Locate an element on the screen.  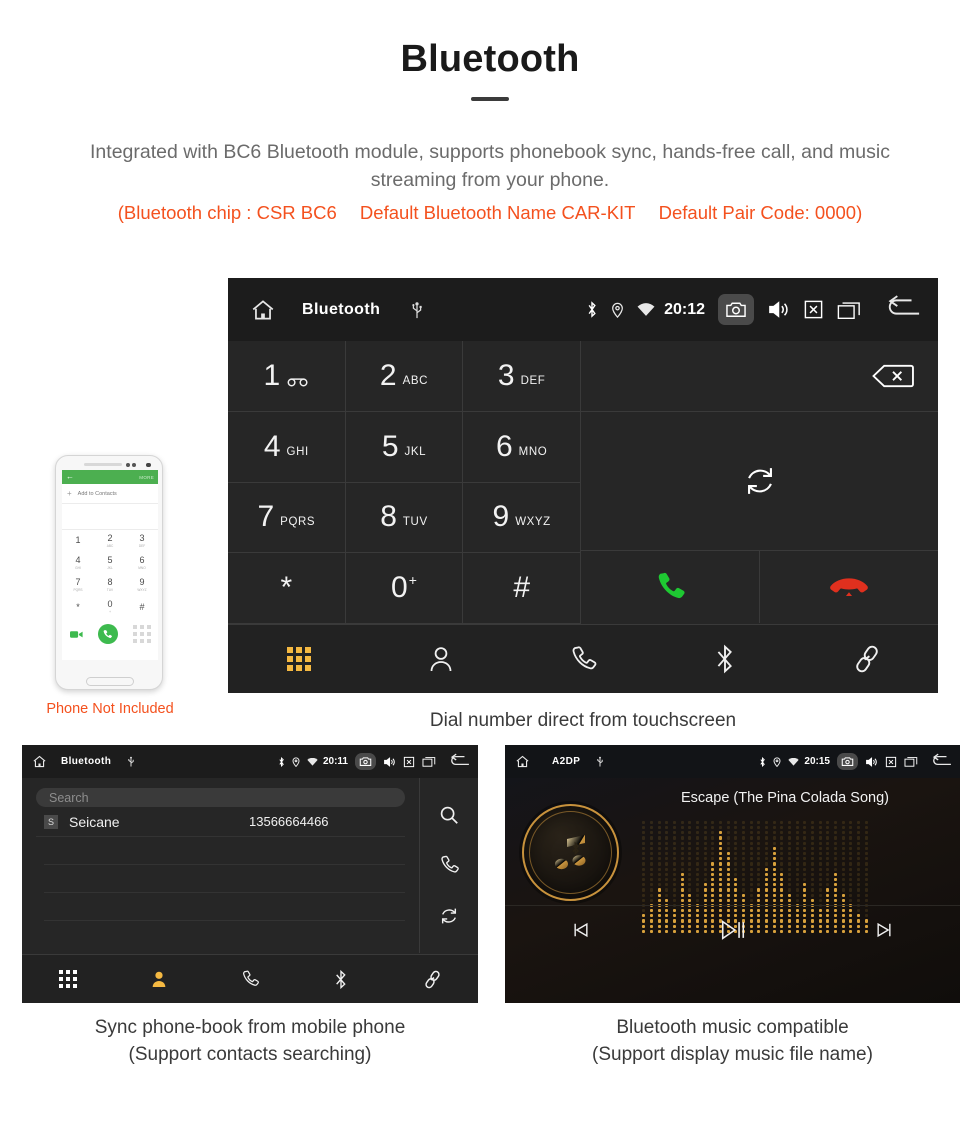
phone-speaker is located at coordinates (103, 464).